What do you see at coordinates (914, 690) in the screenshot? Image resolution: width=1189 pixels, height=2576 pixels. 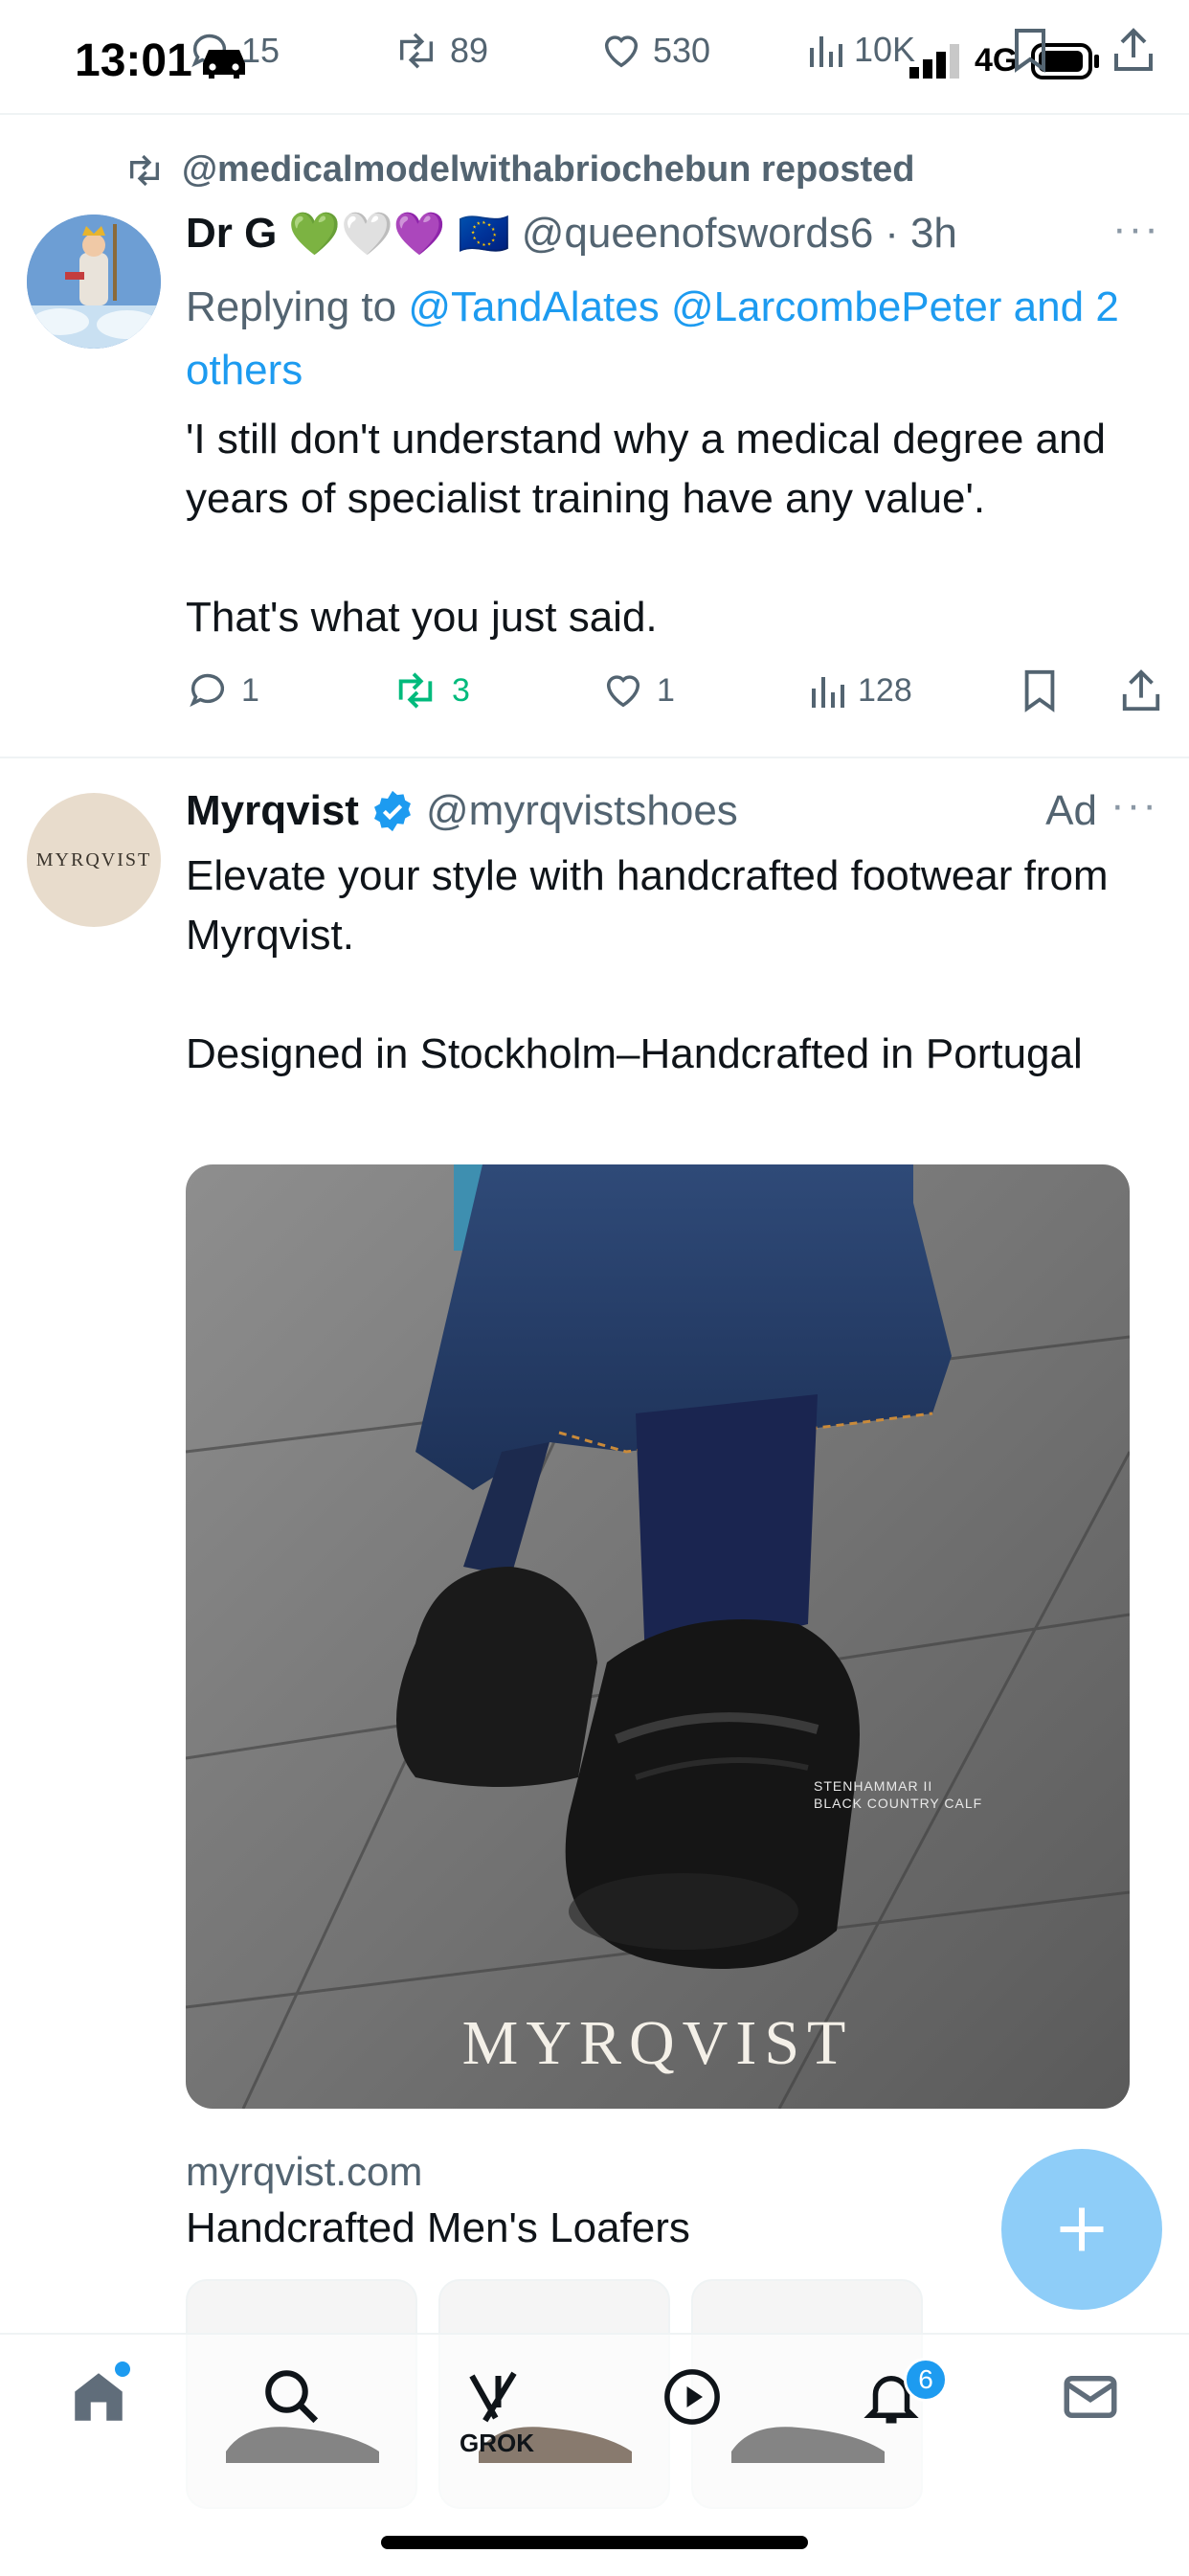 I see `views-button: 128` at bounding box center [914, 690].